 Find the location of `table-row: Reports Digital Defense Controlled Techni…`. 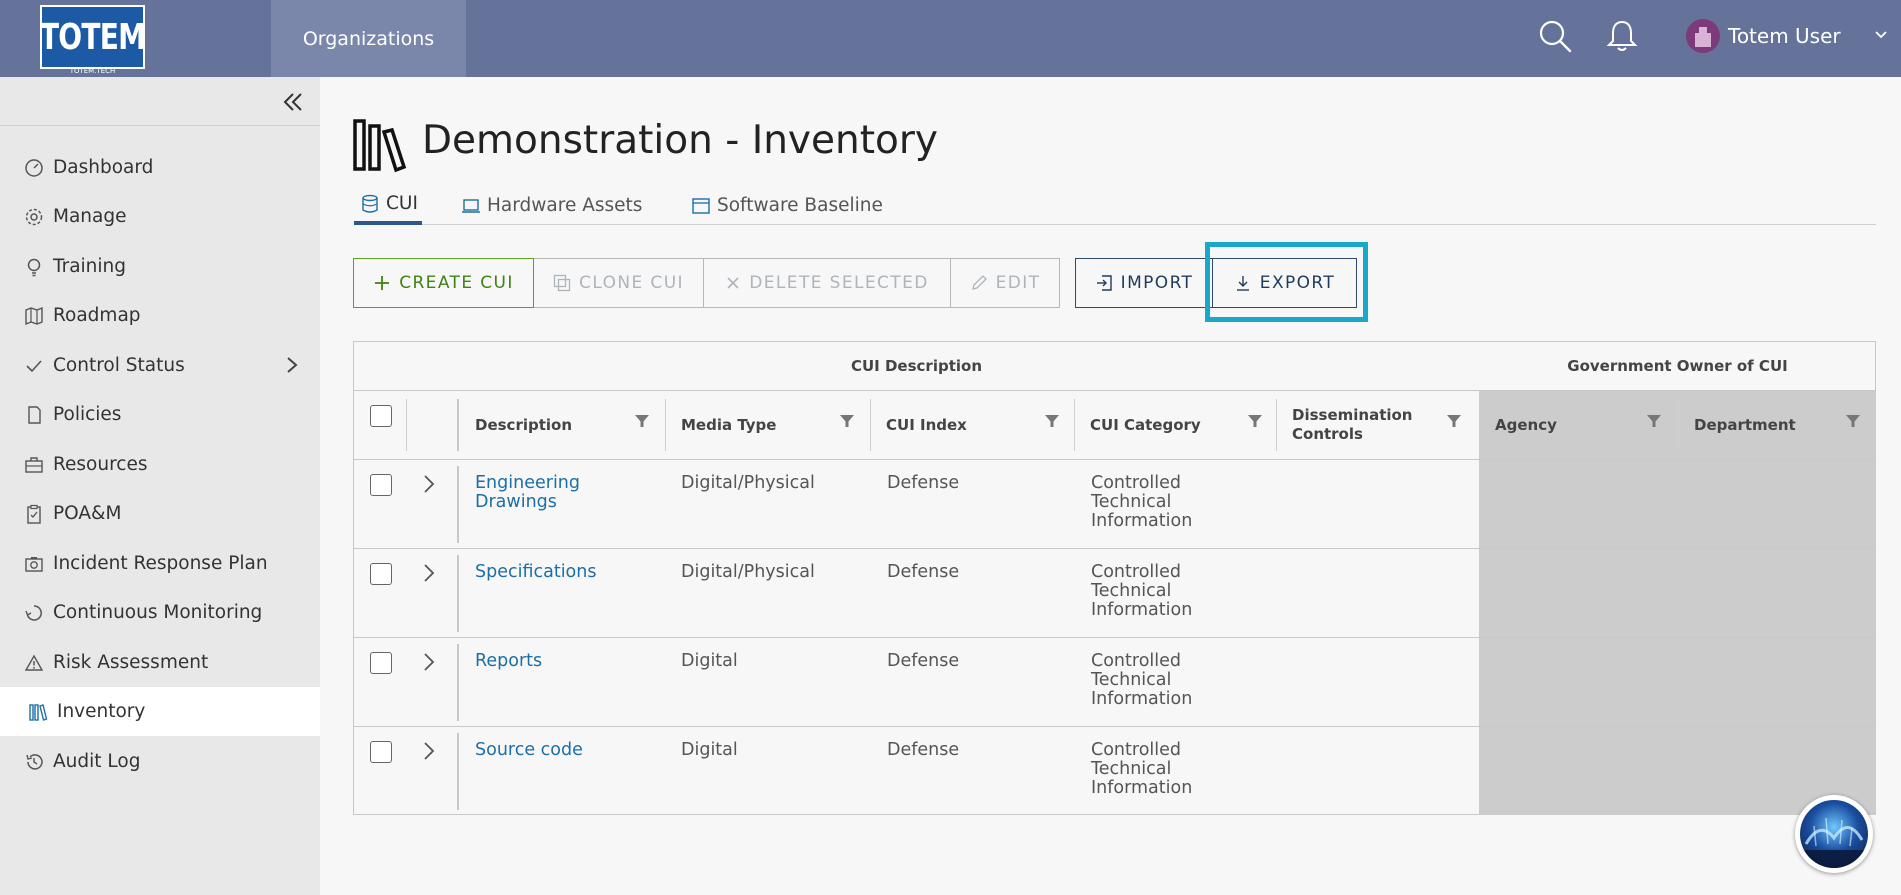

table-row: Reports Digital Defense Controlled Techni… is located at coordinates (1114, 682).